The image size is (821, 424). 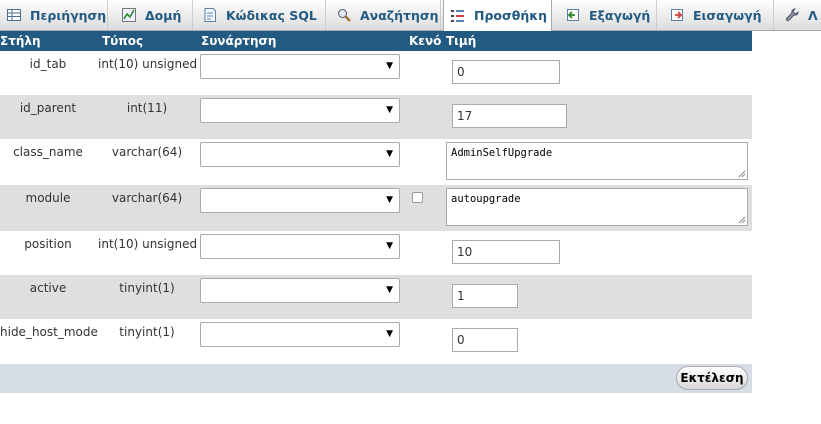 I want to click on table-row: hide_host_mode tinyint(1) ▼ 0, so click(x=376, y=341).